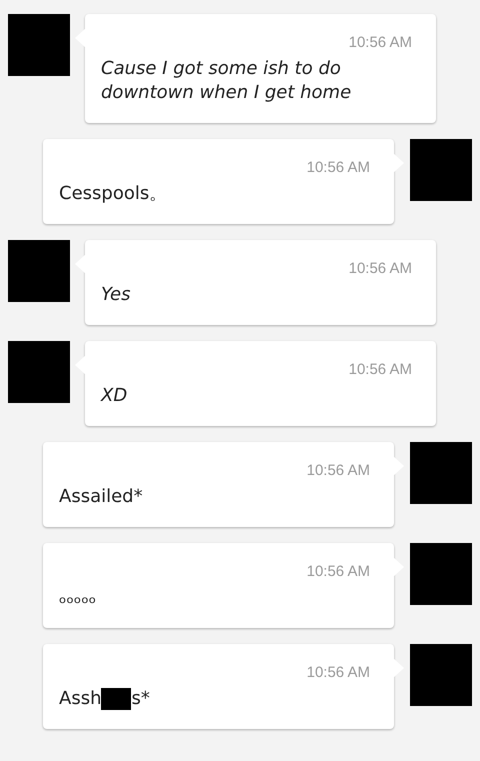  Describe the element at coordinates (80, 698) in the screenshot. I see `message-text: Assh` at that location.